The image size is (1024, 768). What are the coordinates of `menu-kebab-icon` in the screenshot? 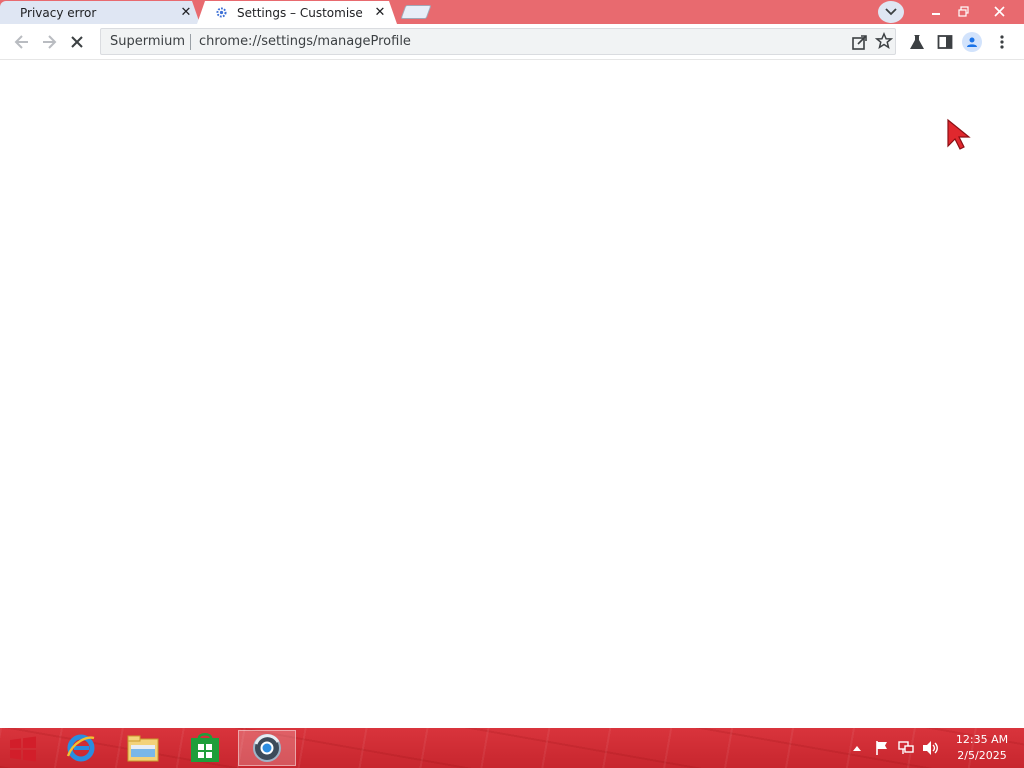 It's located at (1002, 42).